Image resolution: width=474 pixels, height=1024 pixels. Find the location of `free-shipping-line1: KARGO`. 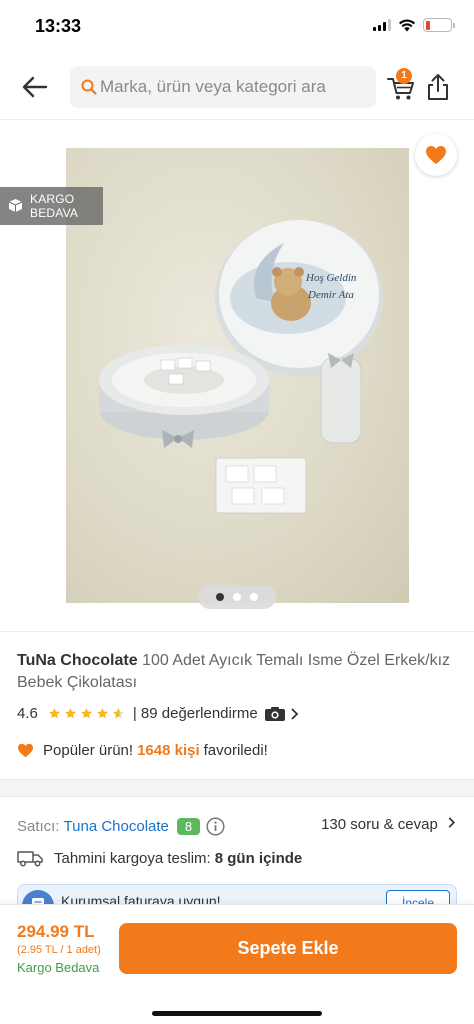

free-shipping-line1: KARGO is located at coordinates (52, 199).